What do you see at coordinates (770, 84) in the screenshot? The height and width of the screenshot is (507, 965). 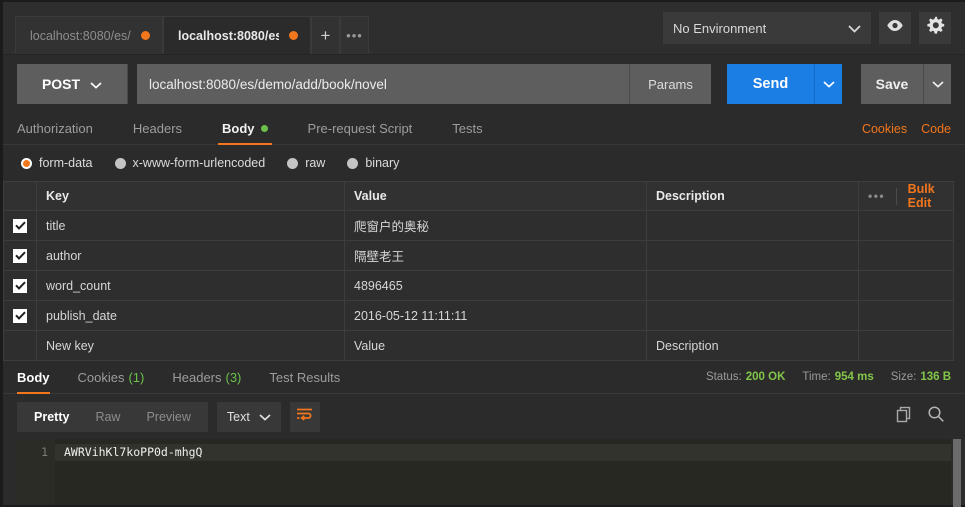 I see `send-button: Send` at bounding box center [770, 84].